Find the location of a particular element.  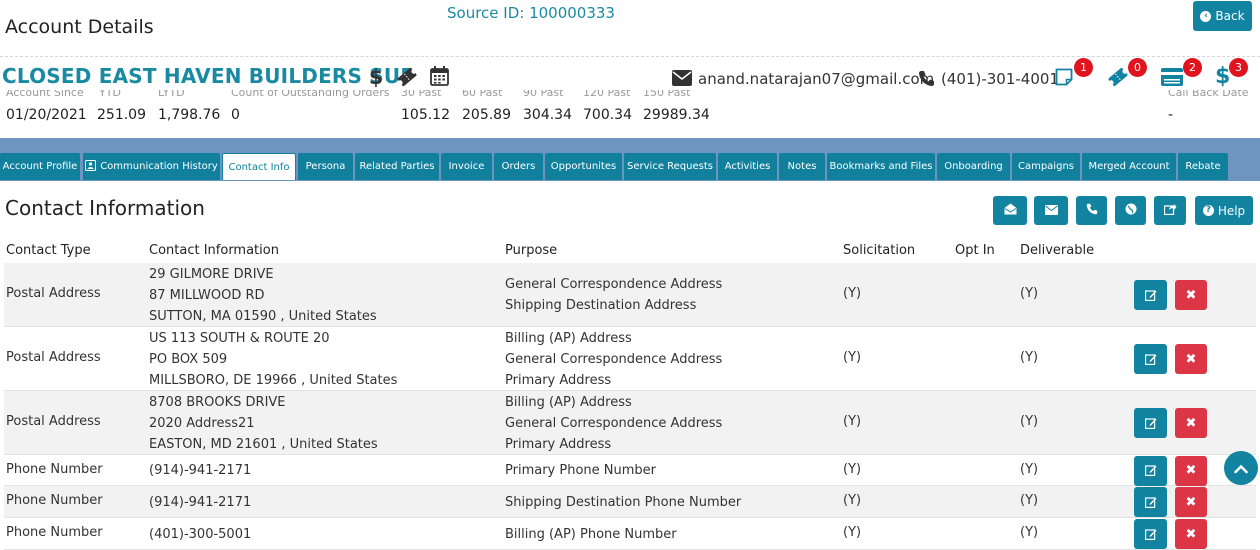

tab-activities: Activities is located at coordinates (747, 166).